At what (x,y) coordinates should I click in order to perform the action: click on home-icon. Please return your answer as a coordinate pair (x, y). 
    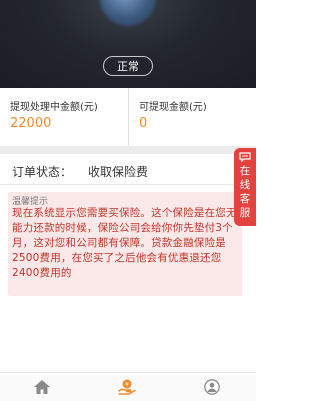
    Looking at the image, I should click on (42, 387).